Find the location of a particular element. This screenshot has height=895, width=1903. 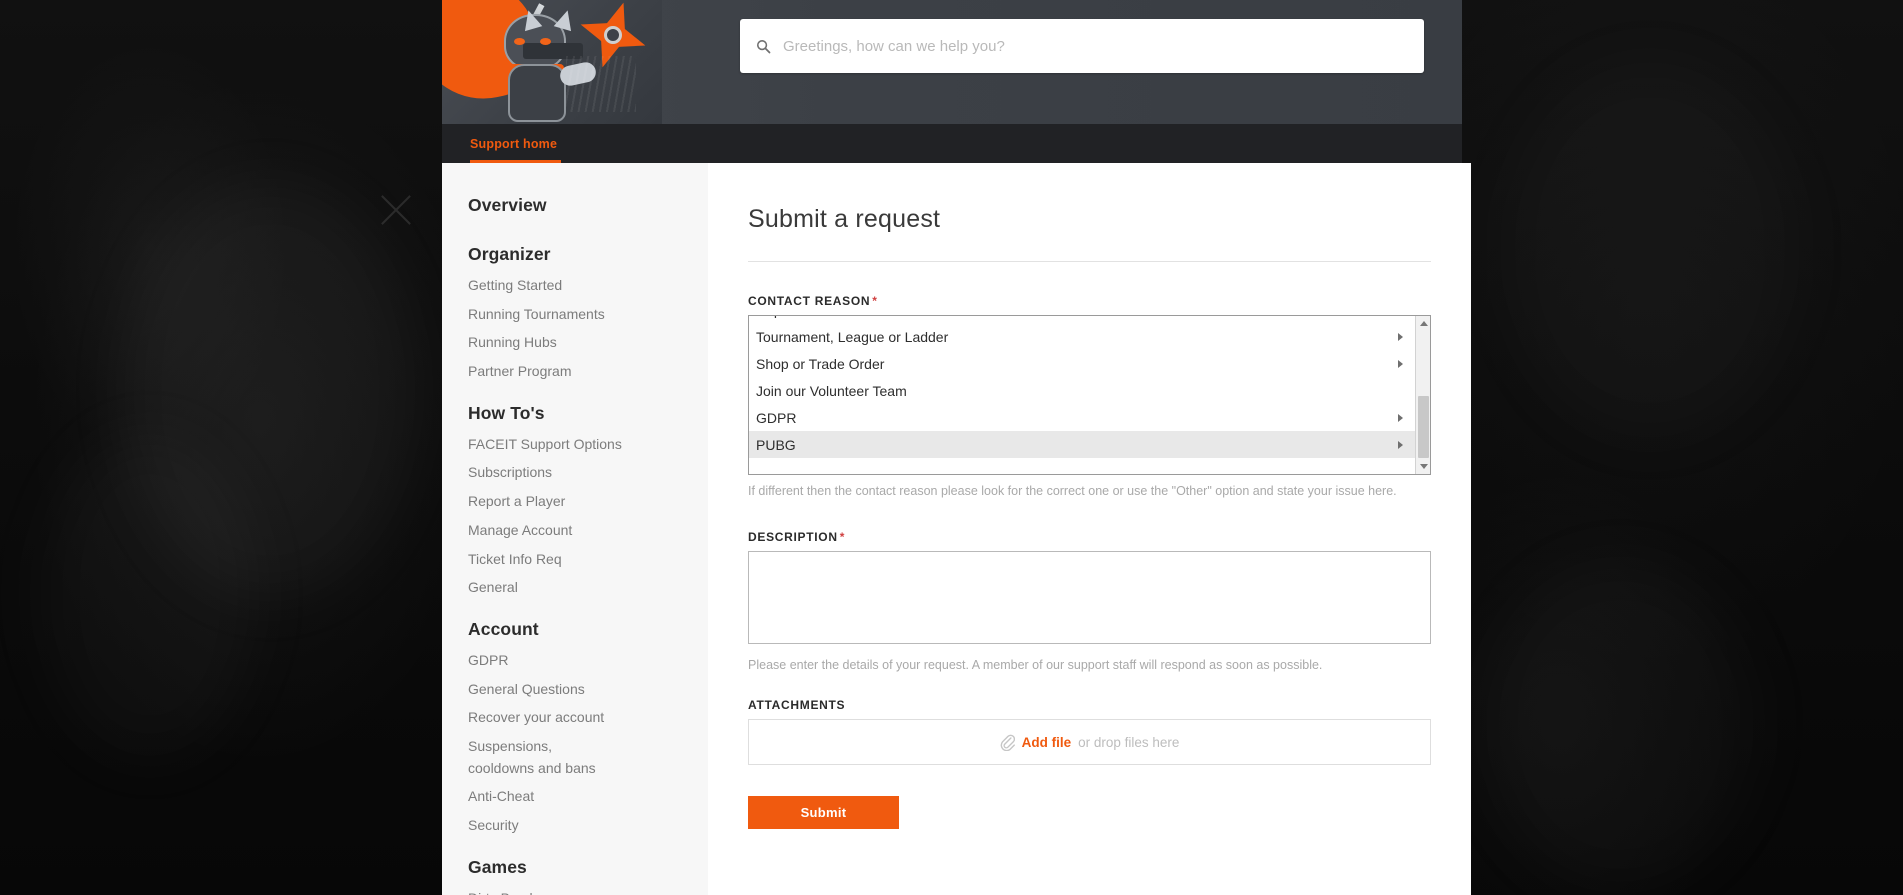

sidebar-item-manage-account: Manage Account is located at coordinates (575, 531).